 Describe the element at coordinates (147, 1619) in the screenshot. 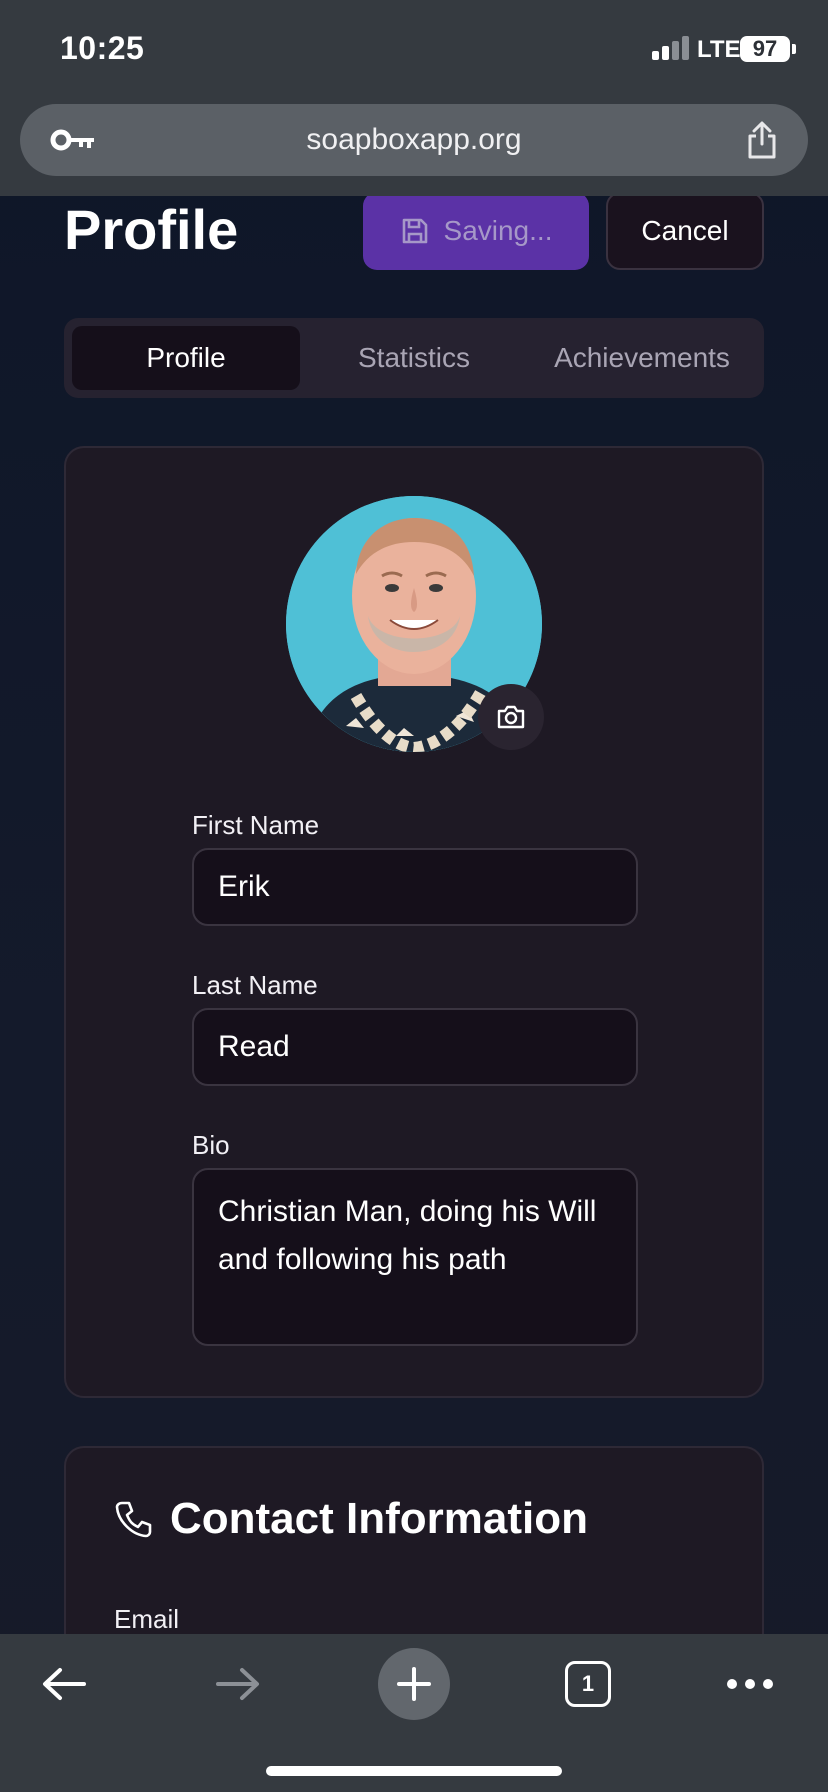

I see `email-label: Email` at that location.